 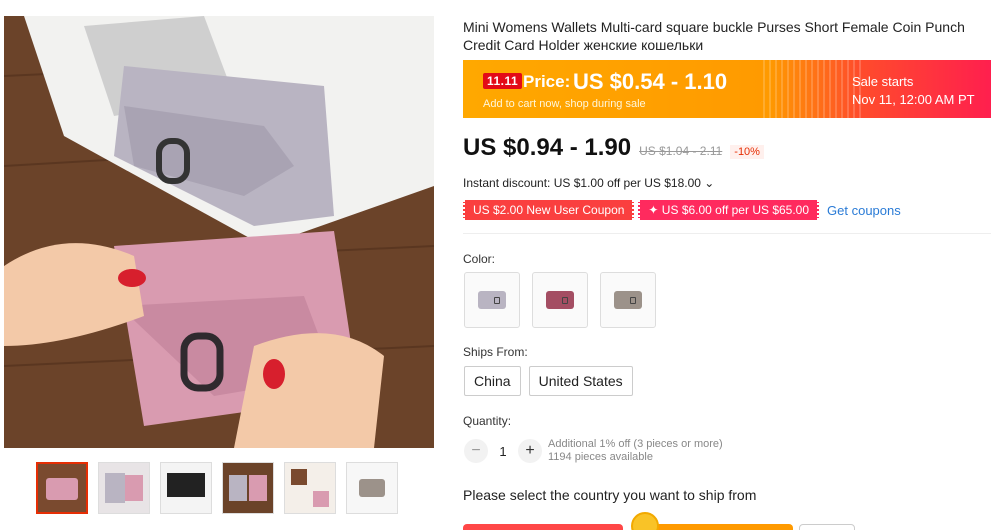 What do you see at coordinates (913, 91) in the screenshot?
I see `sale-starts: Sale starts Nov 11, 12:00 AM PT` at bounding box center [913, 91].